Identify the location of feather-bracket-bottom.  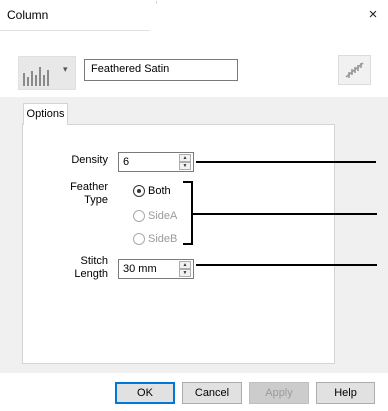
(187, 244).